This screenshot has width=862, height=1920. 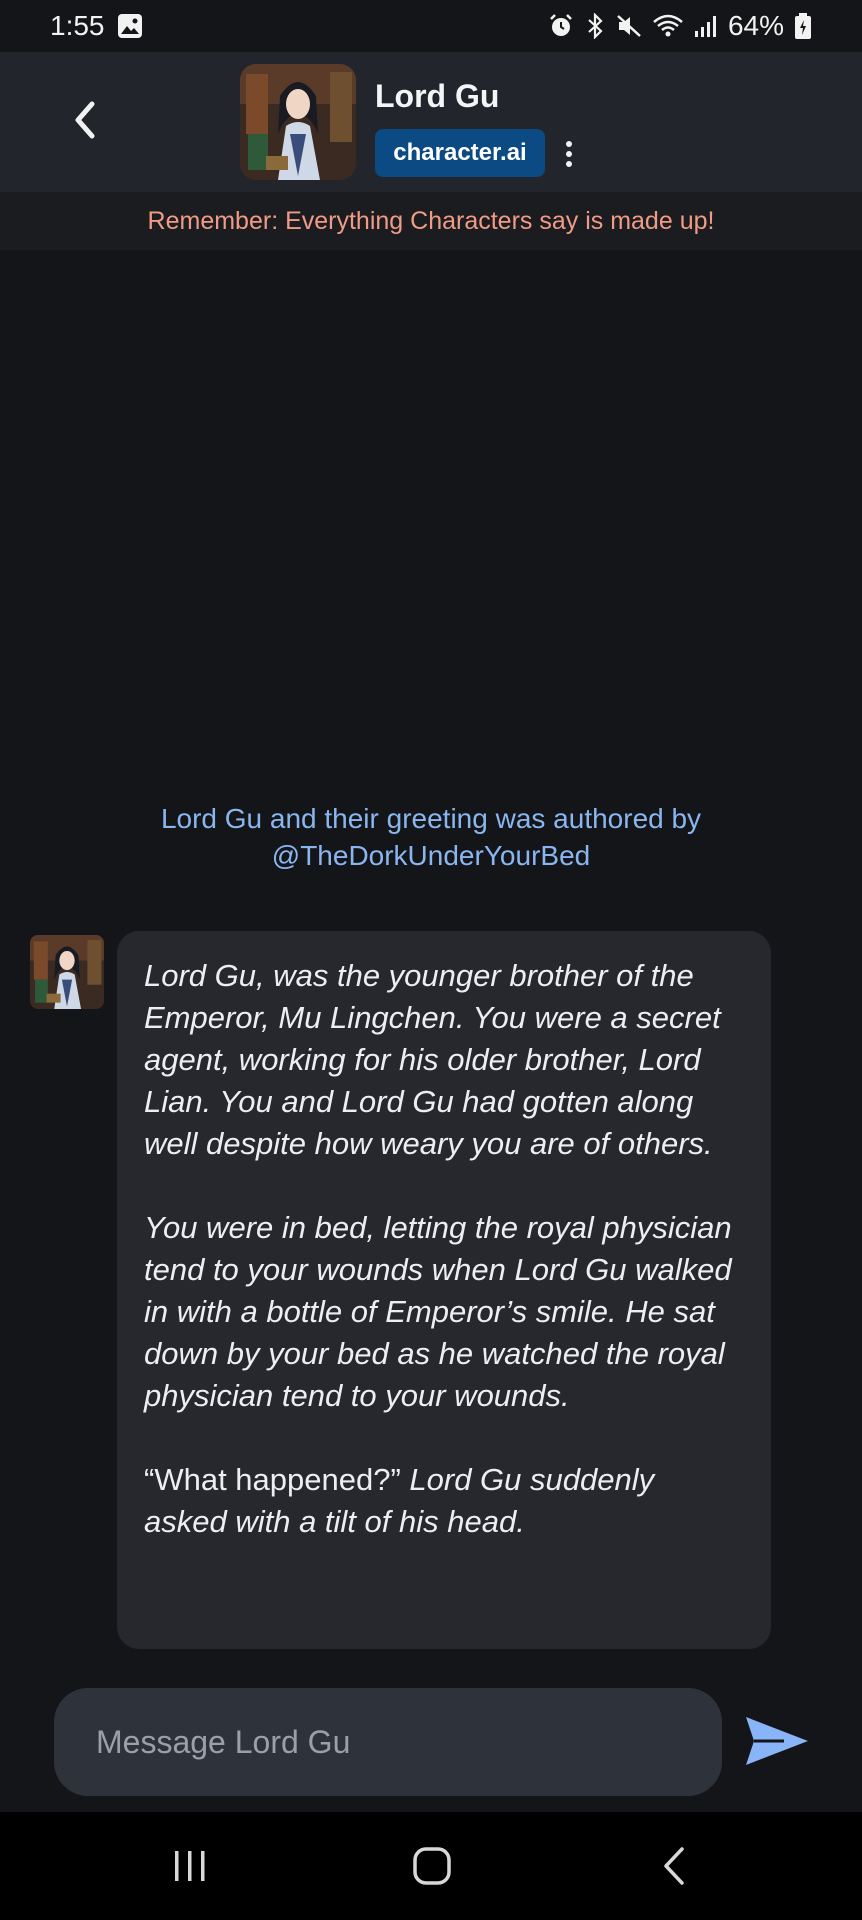 I want to click on signal-icon, so click(x=706, y=26).